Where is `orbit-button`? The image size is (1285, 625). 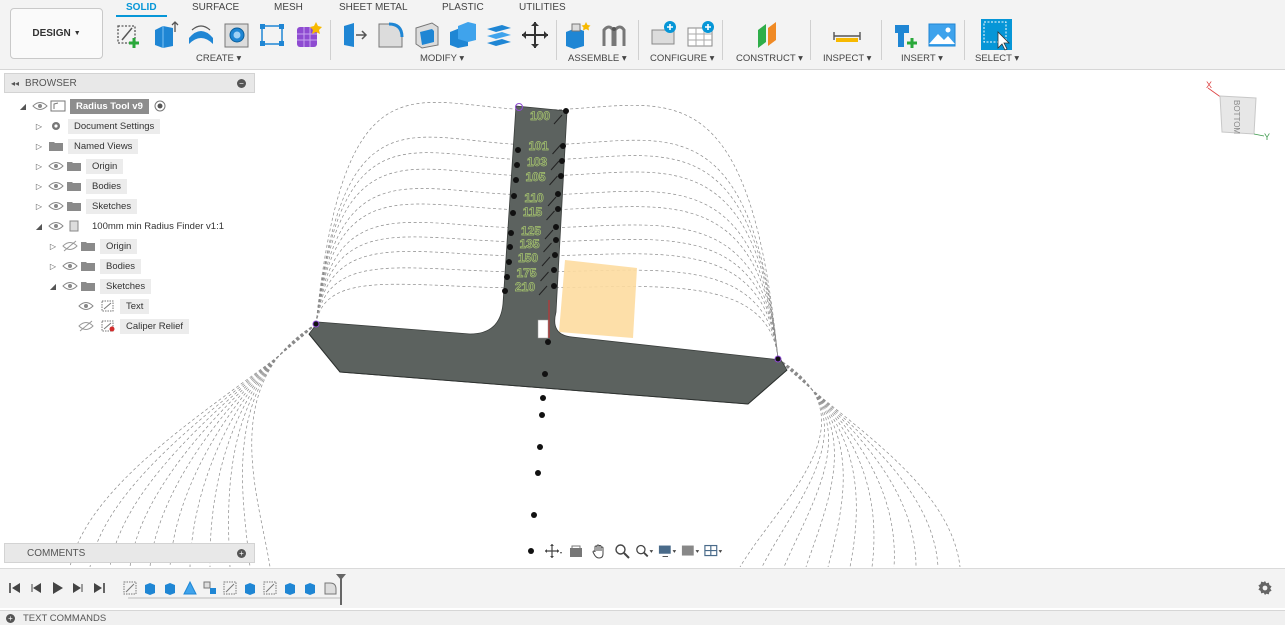 orbit-button is located at coordinates (553, 551).